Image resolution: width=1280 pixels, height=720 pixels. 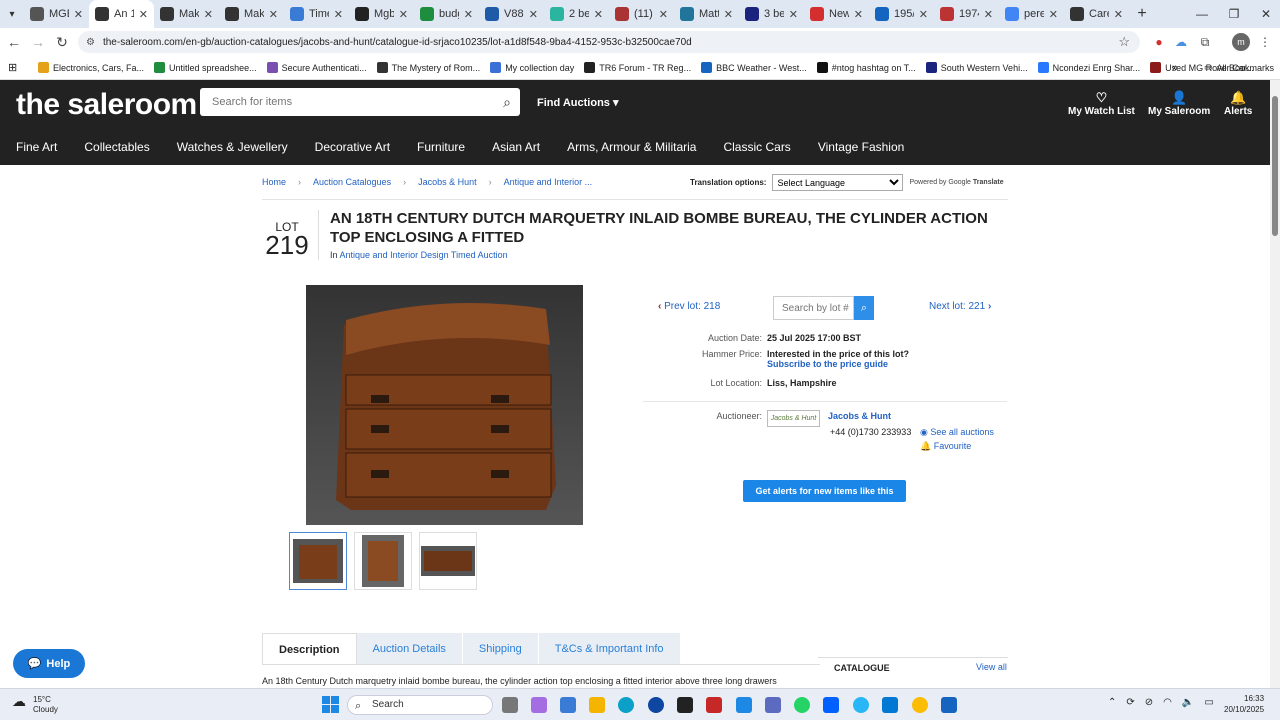 What do you see at coordinates (121, 14) in the screenshot?
I see `browser-tab: An 18 ✕` at bounding box center [121, 14].